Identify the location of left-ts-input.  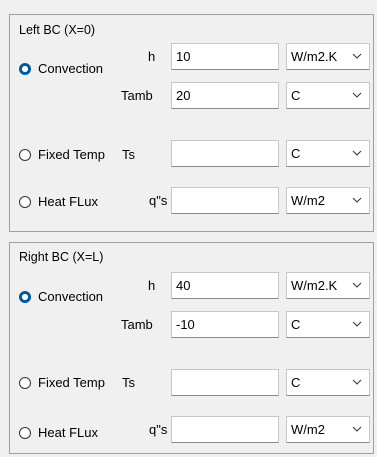
(225, 153).